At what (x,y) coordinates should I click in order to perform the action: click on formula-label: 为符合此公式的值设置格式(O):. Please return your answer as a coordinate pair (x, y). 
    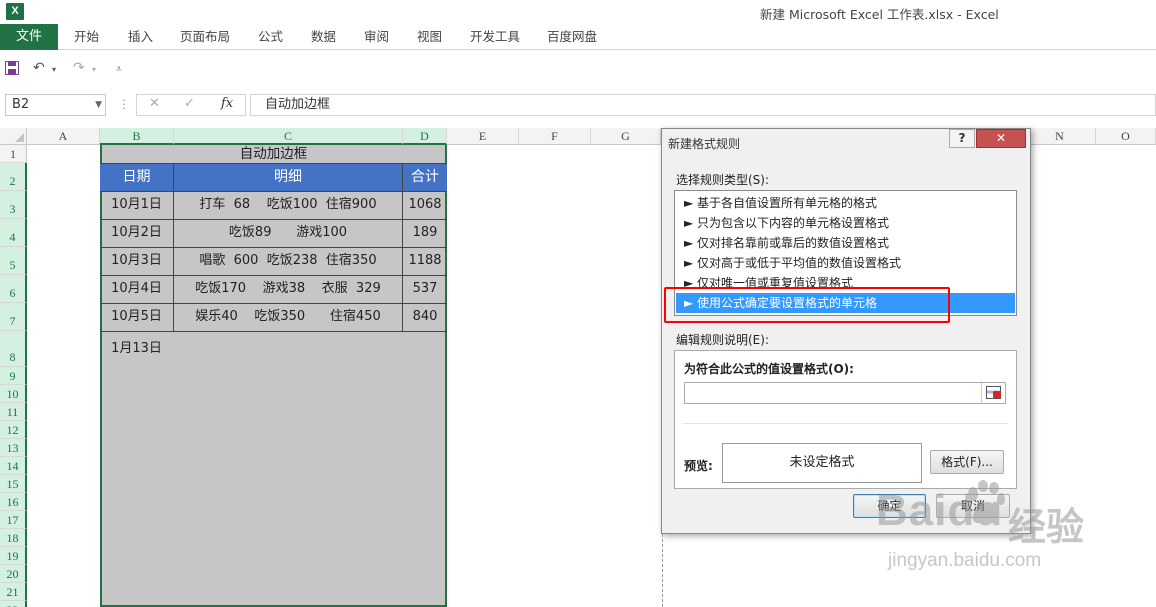
    Looking at the image, I should click on (769, 369).